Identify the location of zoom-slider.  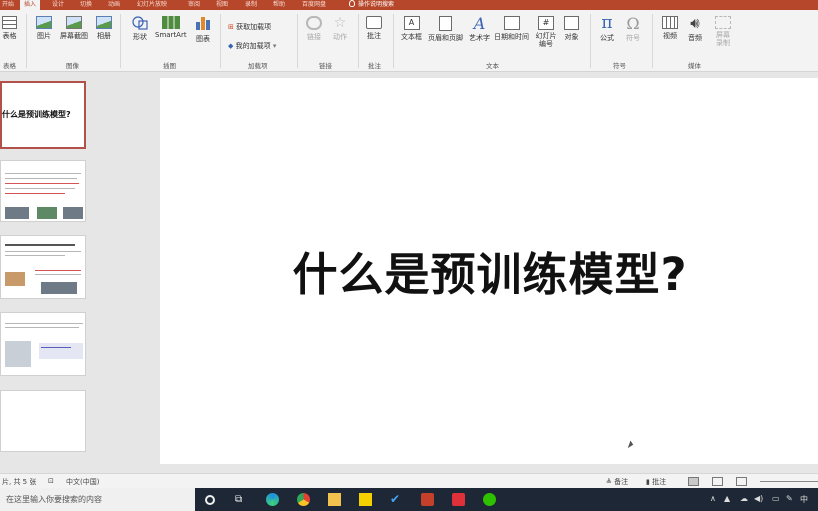
(789, 481).